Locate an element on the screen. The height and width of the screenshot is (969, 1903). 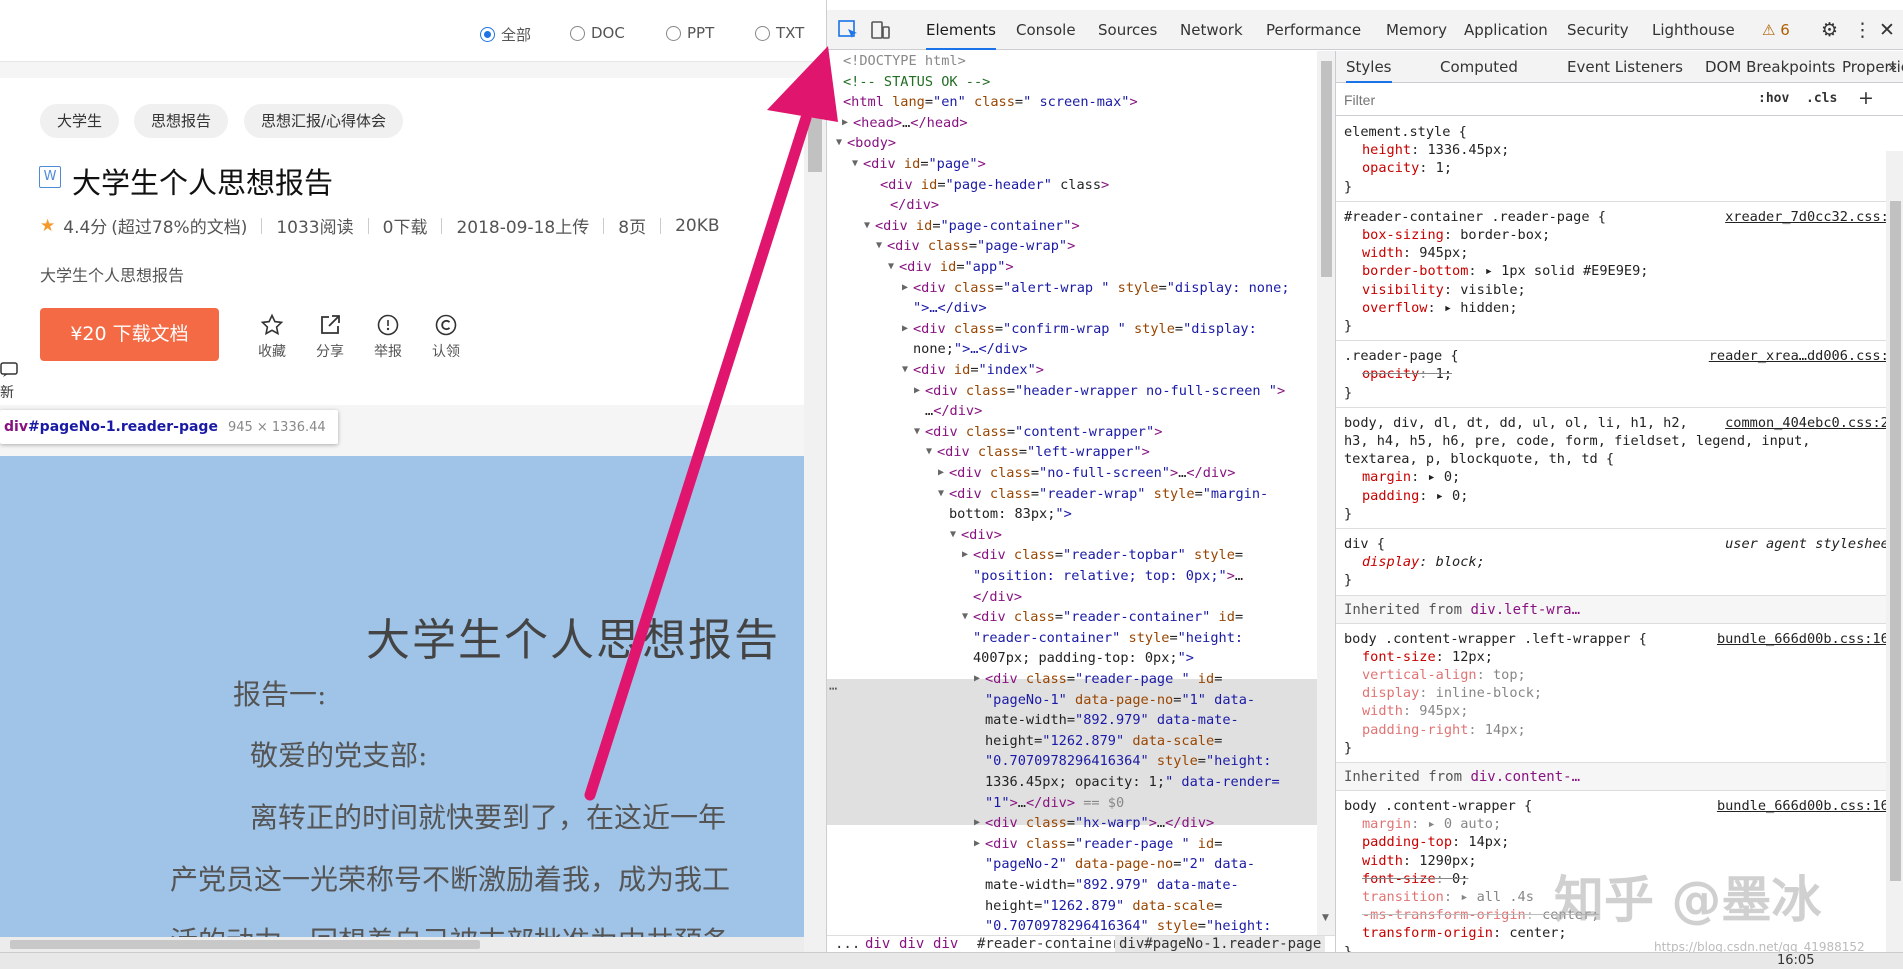
annotation-arrow is located at coordinates (711, 423).